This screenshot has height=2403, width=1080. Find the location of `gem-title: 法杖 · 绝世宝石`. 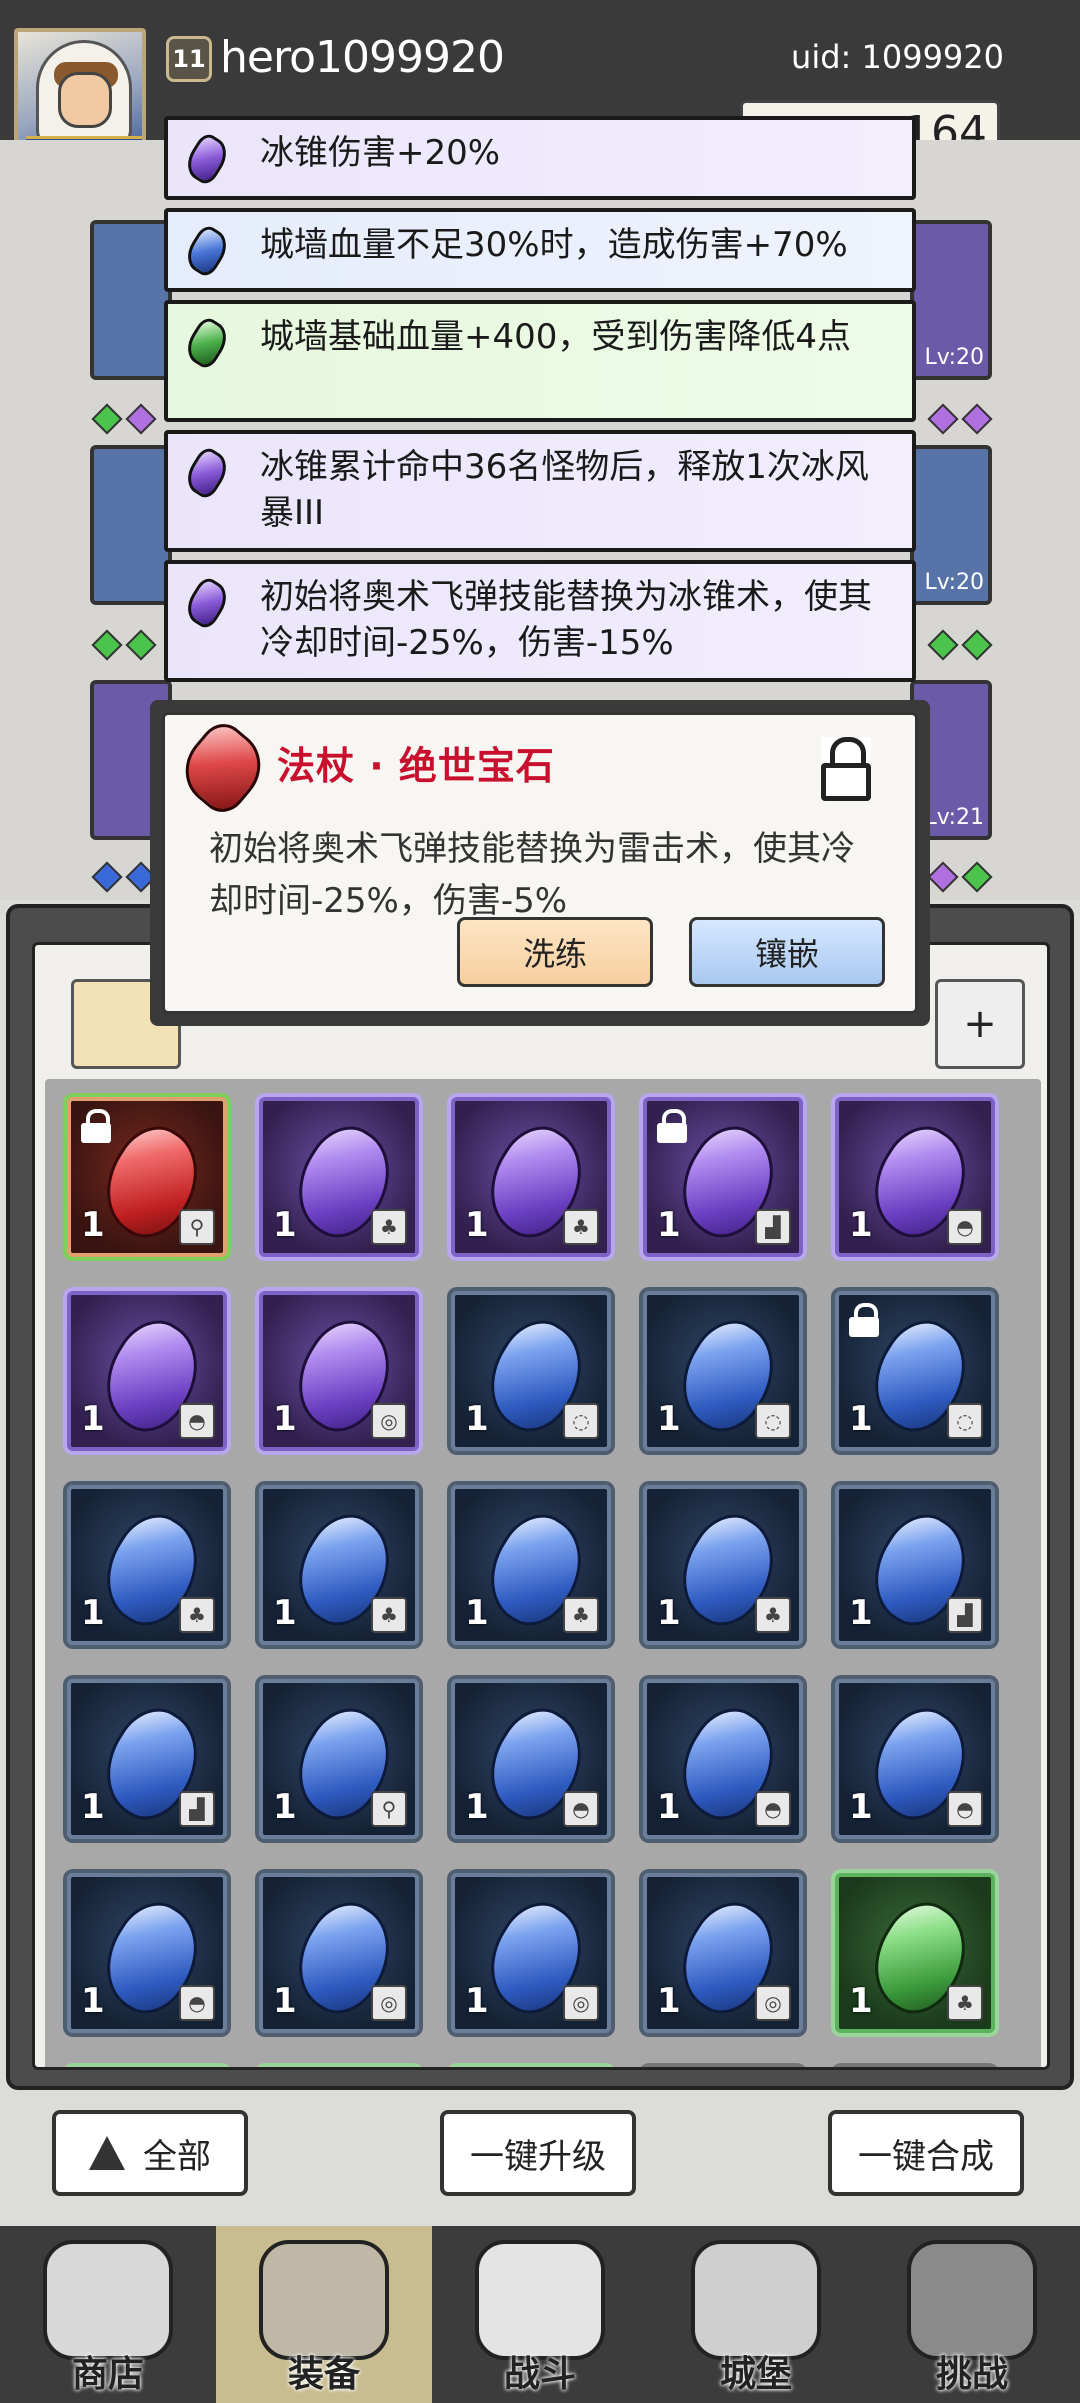

gem-title: 法杖 · 绝世宝石 is located at coordinates (416, 766).